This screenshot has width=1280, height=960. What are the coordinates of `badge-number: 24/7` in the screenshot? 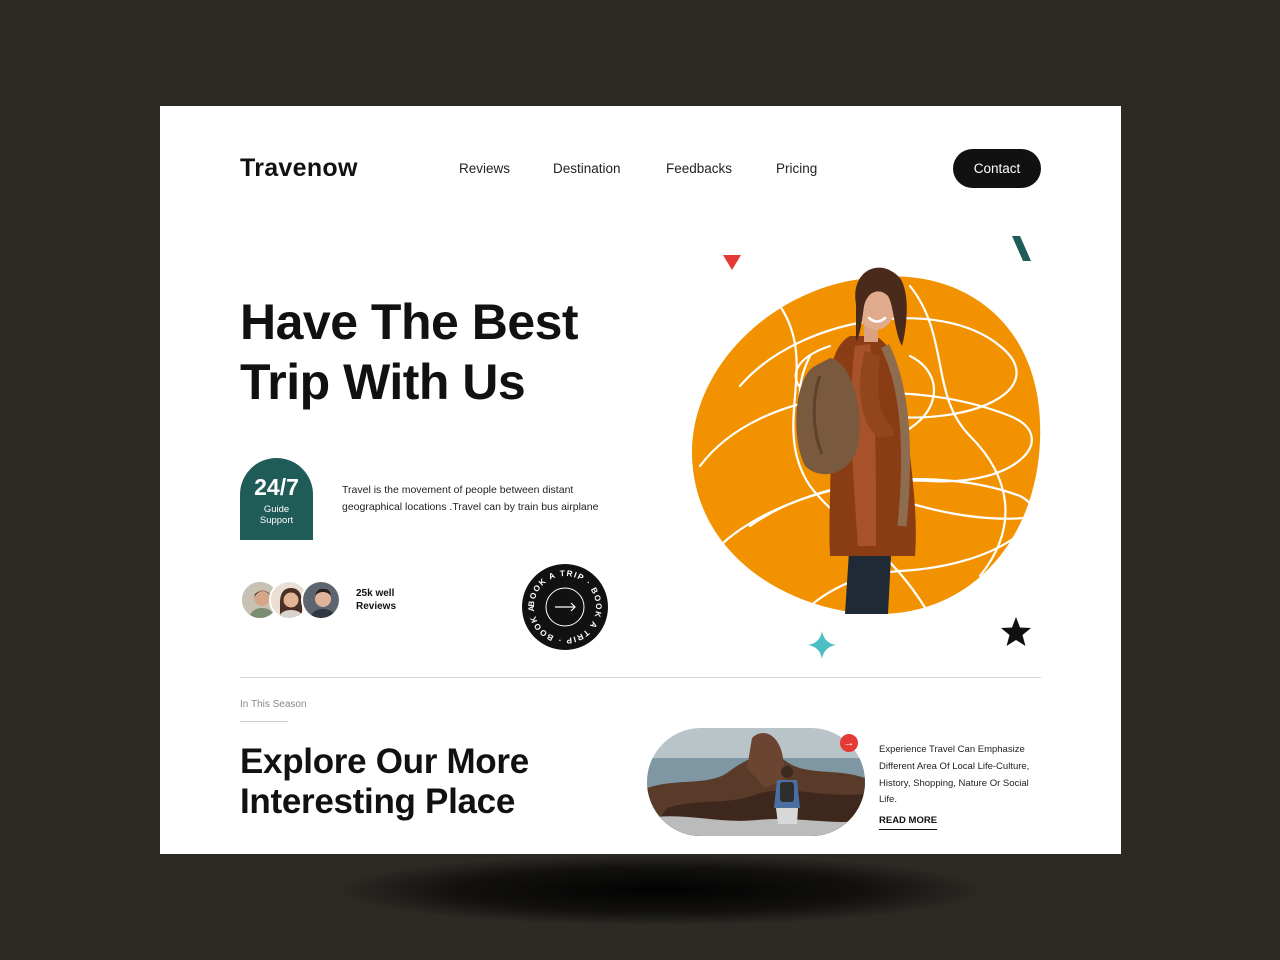 It's located at (276, 487).